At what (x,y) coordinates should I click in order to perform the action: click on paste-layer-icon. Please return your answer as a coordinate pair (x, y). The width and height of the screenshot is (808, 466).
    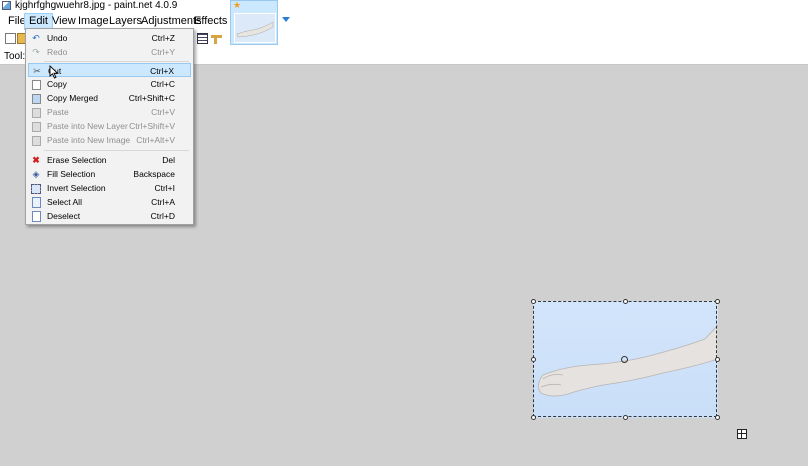
    Looking at the image, I should click on (36, 127).